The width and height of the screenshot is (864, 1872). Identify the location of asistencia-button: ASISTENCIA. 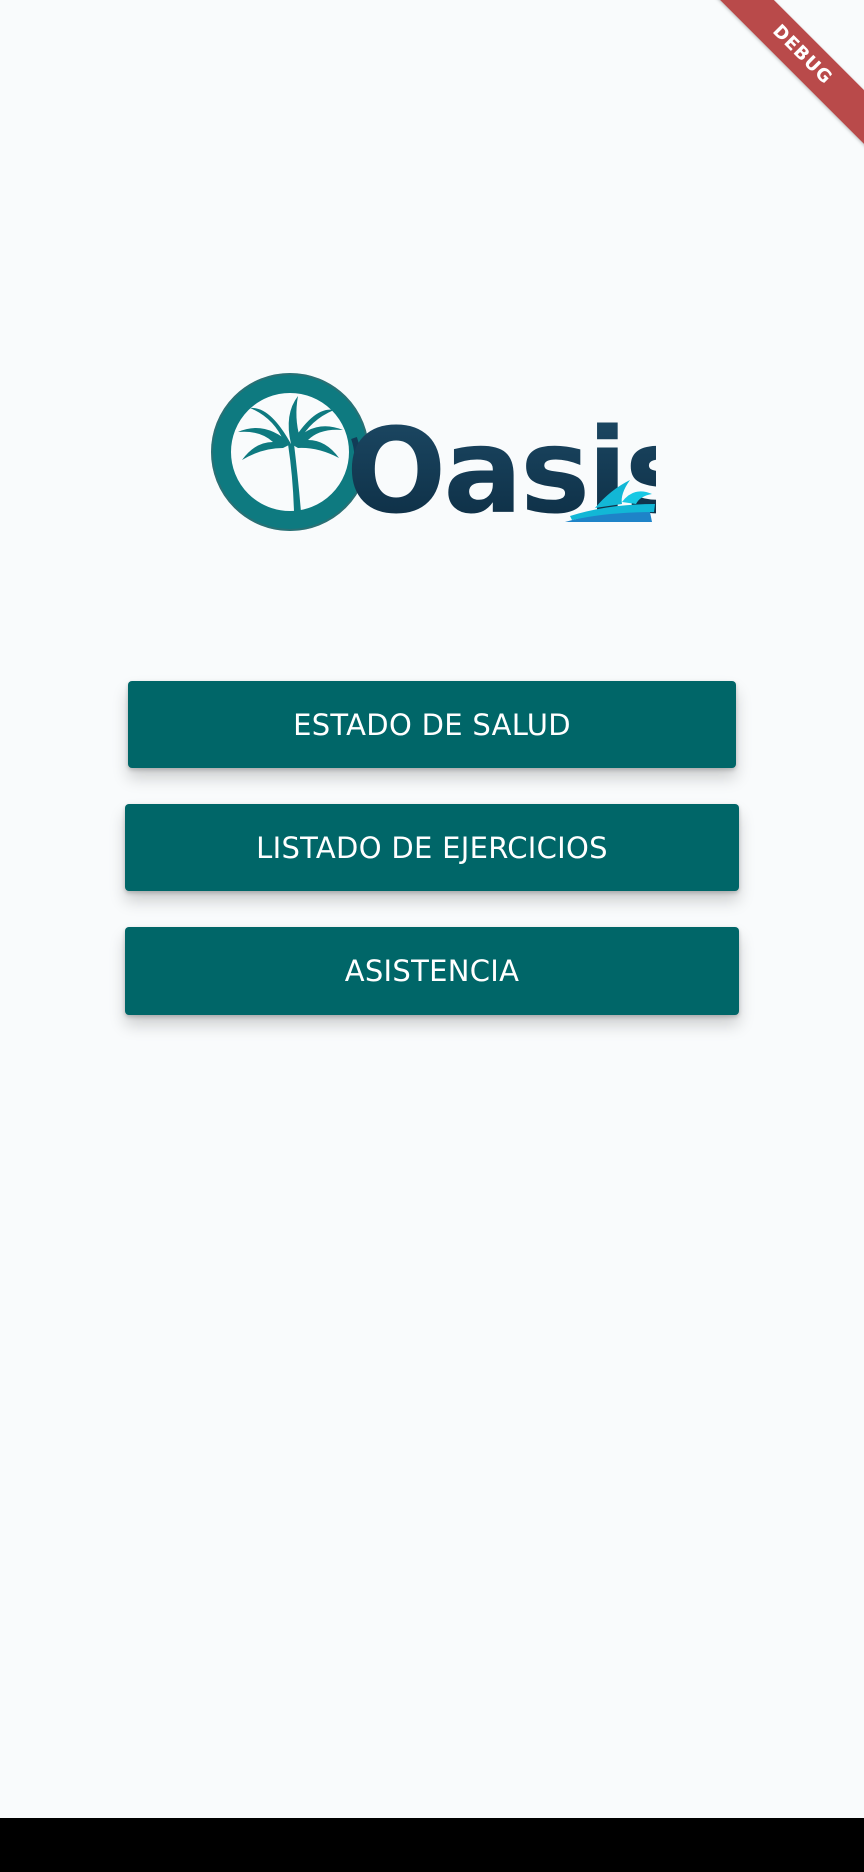
(432, 971).